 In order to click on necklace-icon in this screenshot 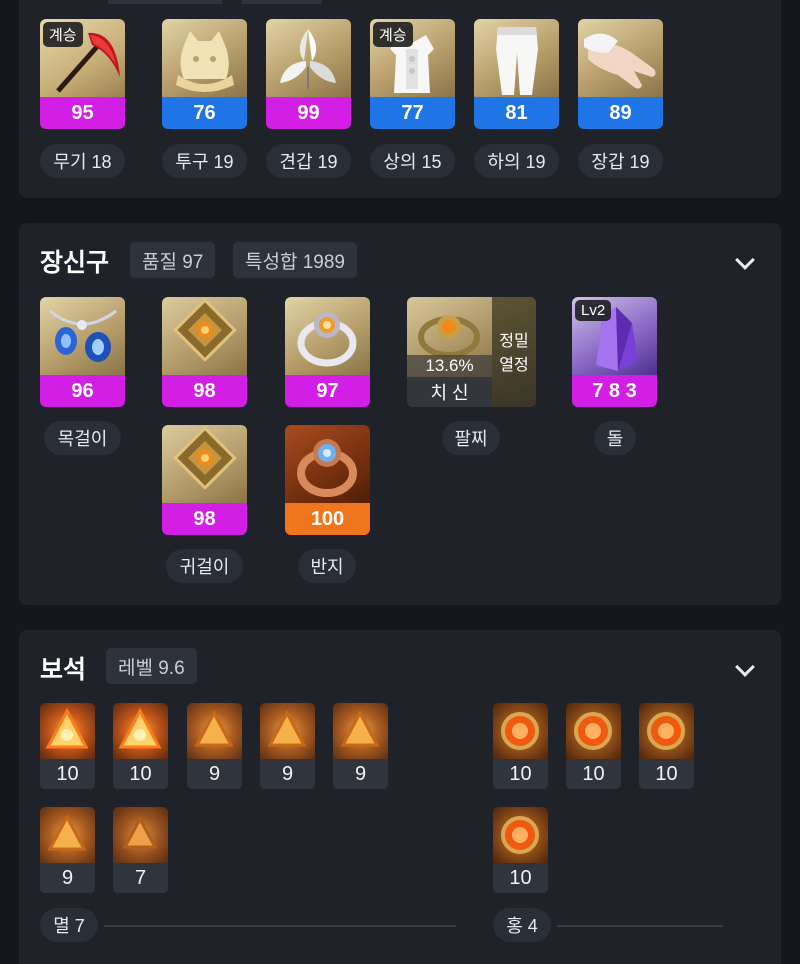, I will do `click(82, 336)`.